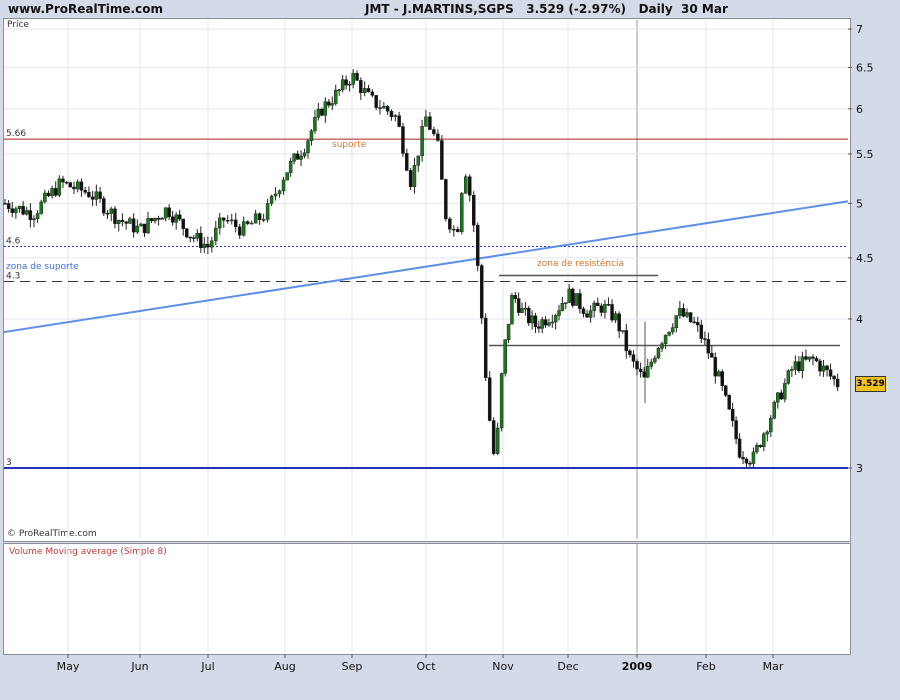 The image size is (900, 700). I want to click on x-tick-label: Feb, so click(705, 666).